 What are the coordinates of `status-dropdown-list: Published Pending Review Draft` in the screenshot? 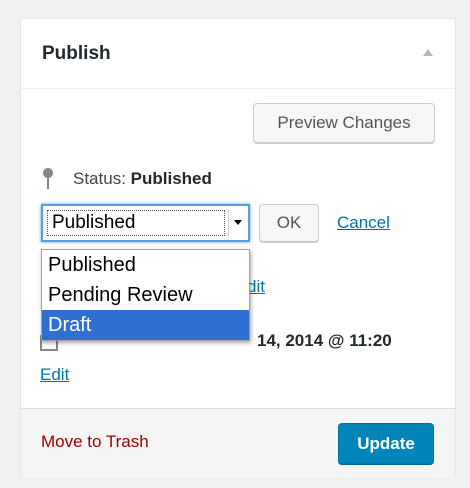 It's located at (145, 295).